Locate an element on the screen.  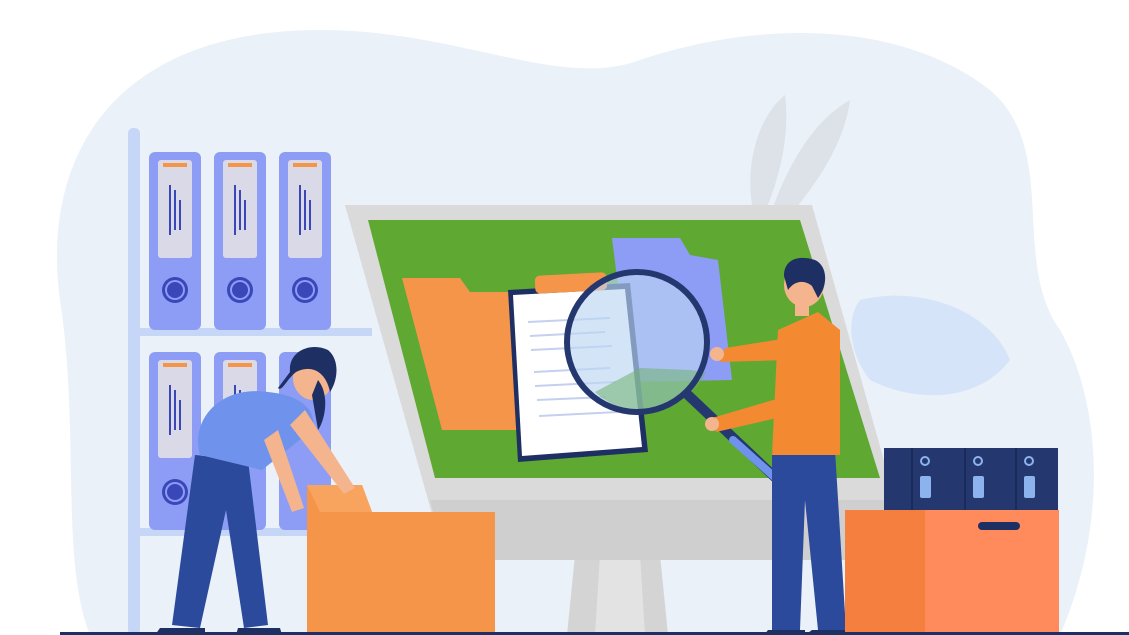
binder-row-top is located at coordinates (240, 241).